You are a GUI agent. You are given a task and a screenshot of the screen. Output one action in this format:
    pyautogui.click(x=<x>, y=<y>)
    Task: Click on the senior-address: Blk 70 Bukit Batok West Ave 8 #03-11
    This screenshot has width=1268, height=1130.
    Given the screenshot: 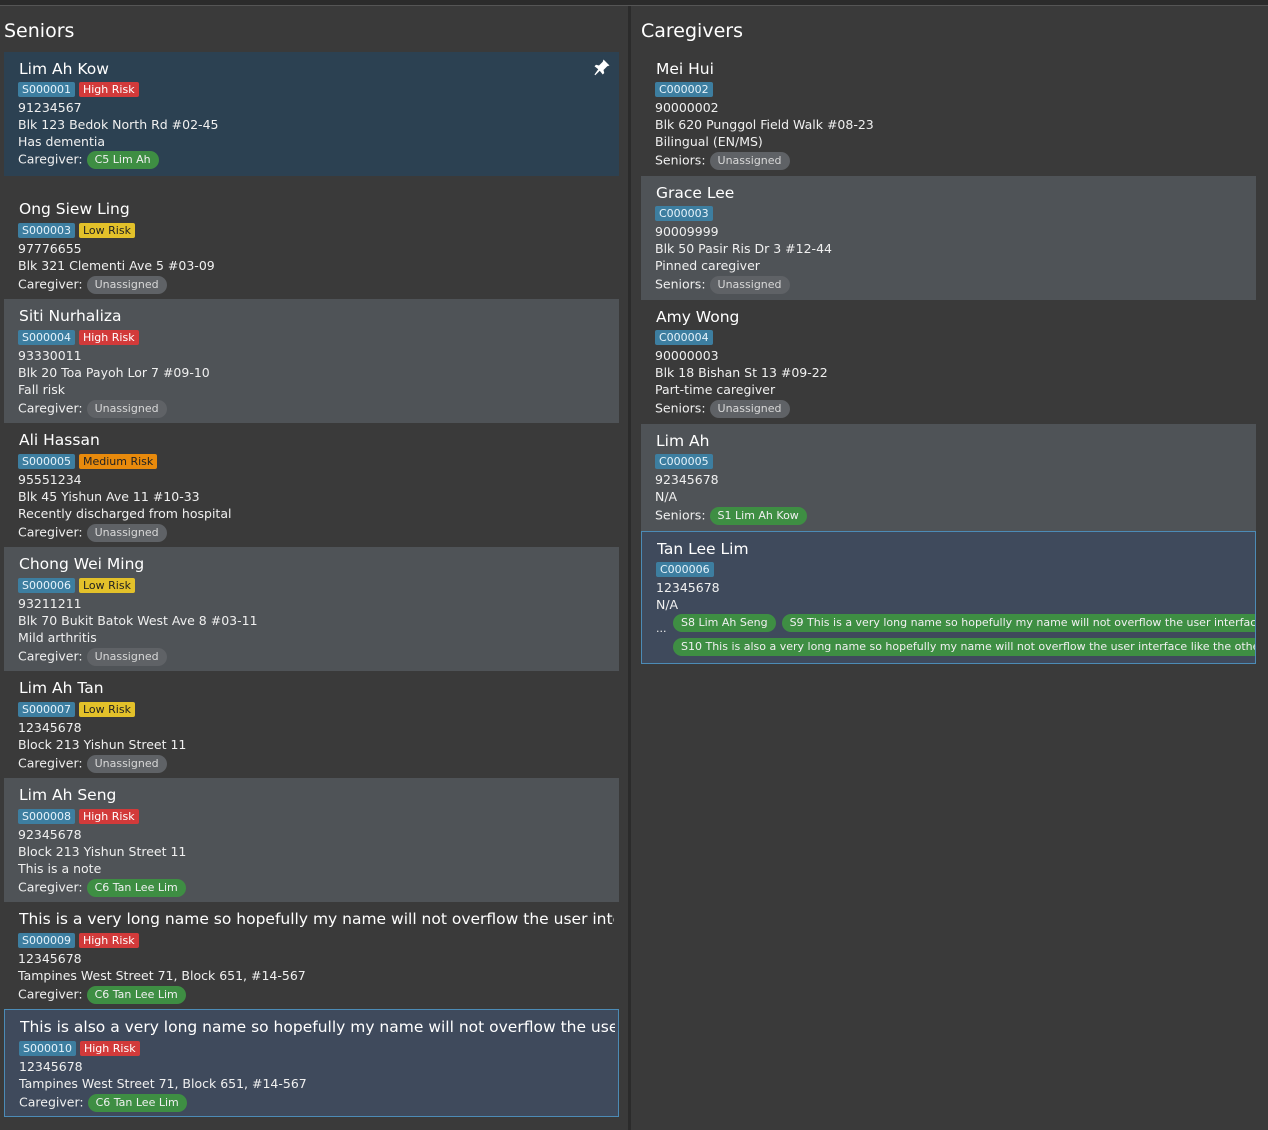 What is the action you would take?
    pyautogui.click(x=138, y=620)
    